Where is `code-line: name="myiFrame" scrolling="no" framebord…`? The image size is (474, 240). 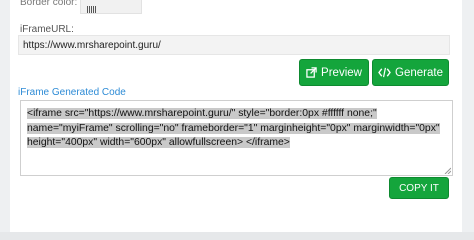
code-line: name="myiFrame" scrolling="no" framebord… is located at coordinates (233, 128).